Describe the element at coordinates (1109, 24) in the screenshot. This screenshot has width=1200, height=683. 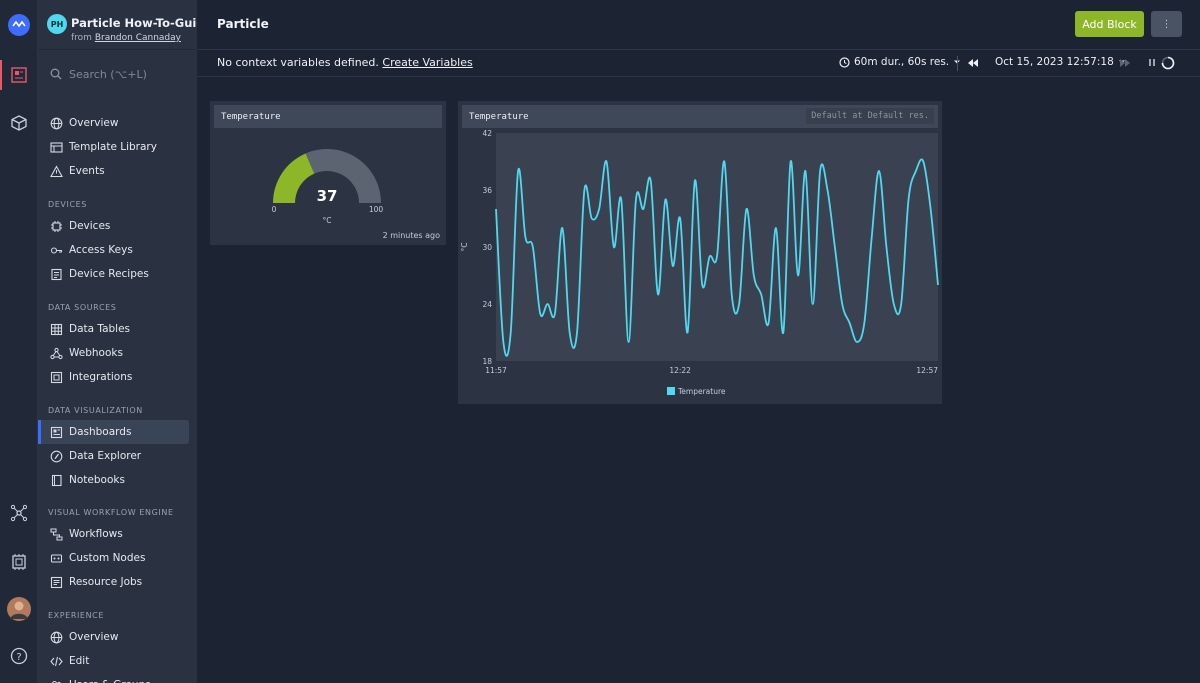
I see `add-block-button: Add Block` at that location.